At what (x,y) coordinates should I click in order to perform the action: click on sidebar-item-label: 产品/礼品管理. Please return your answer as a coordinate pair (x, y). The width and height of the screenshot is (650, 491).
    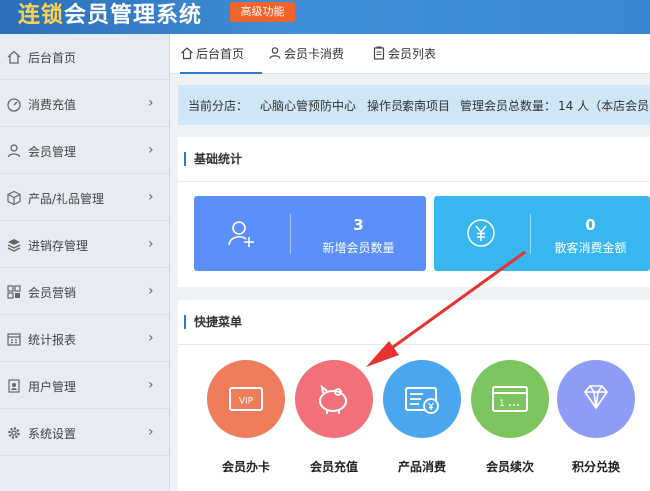
    Looking at the image, I should click on (66, 199).